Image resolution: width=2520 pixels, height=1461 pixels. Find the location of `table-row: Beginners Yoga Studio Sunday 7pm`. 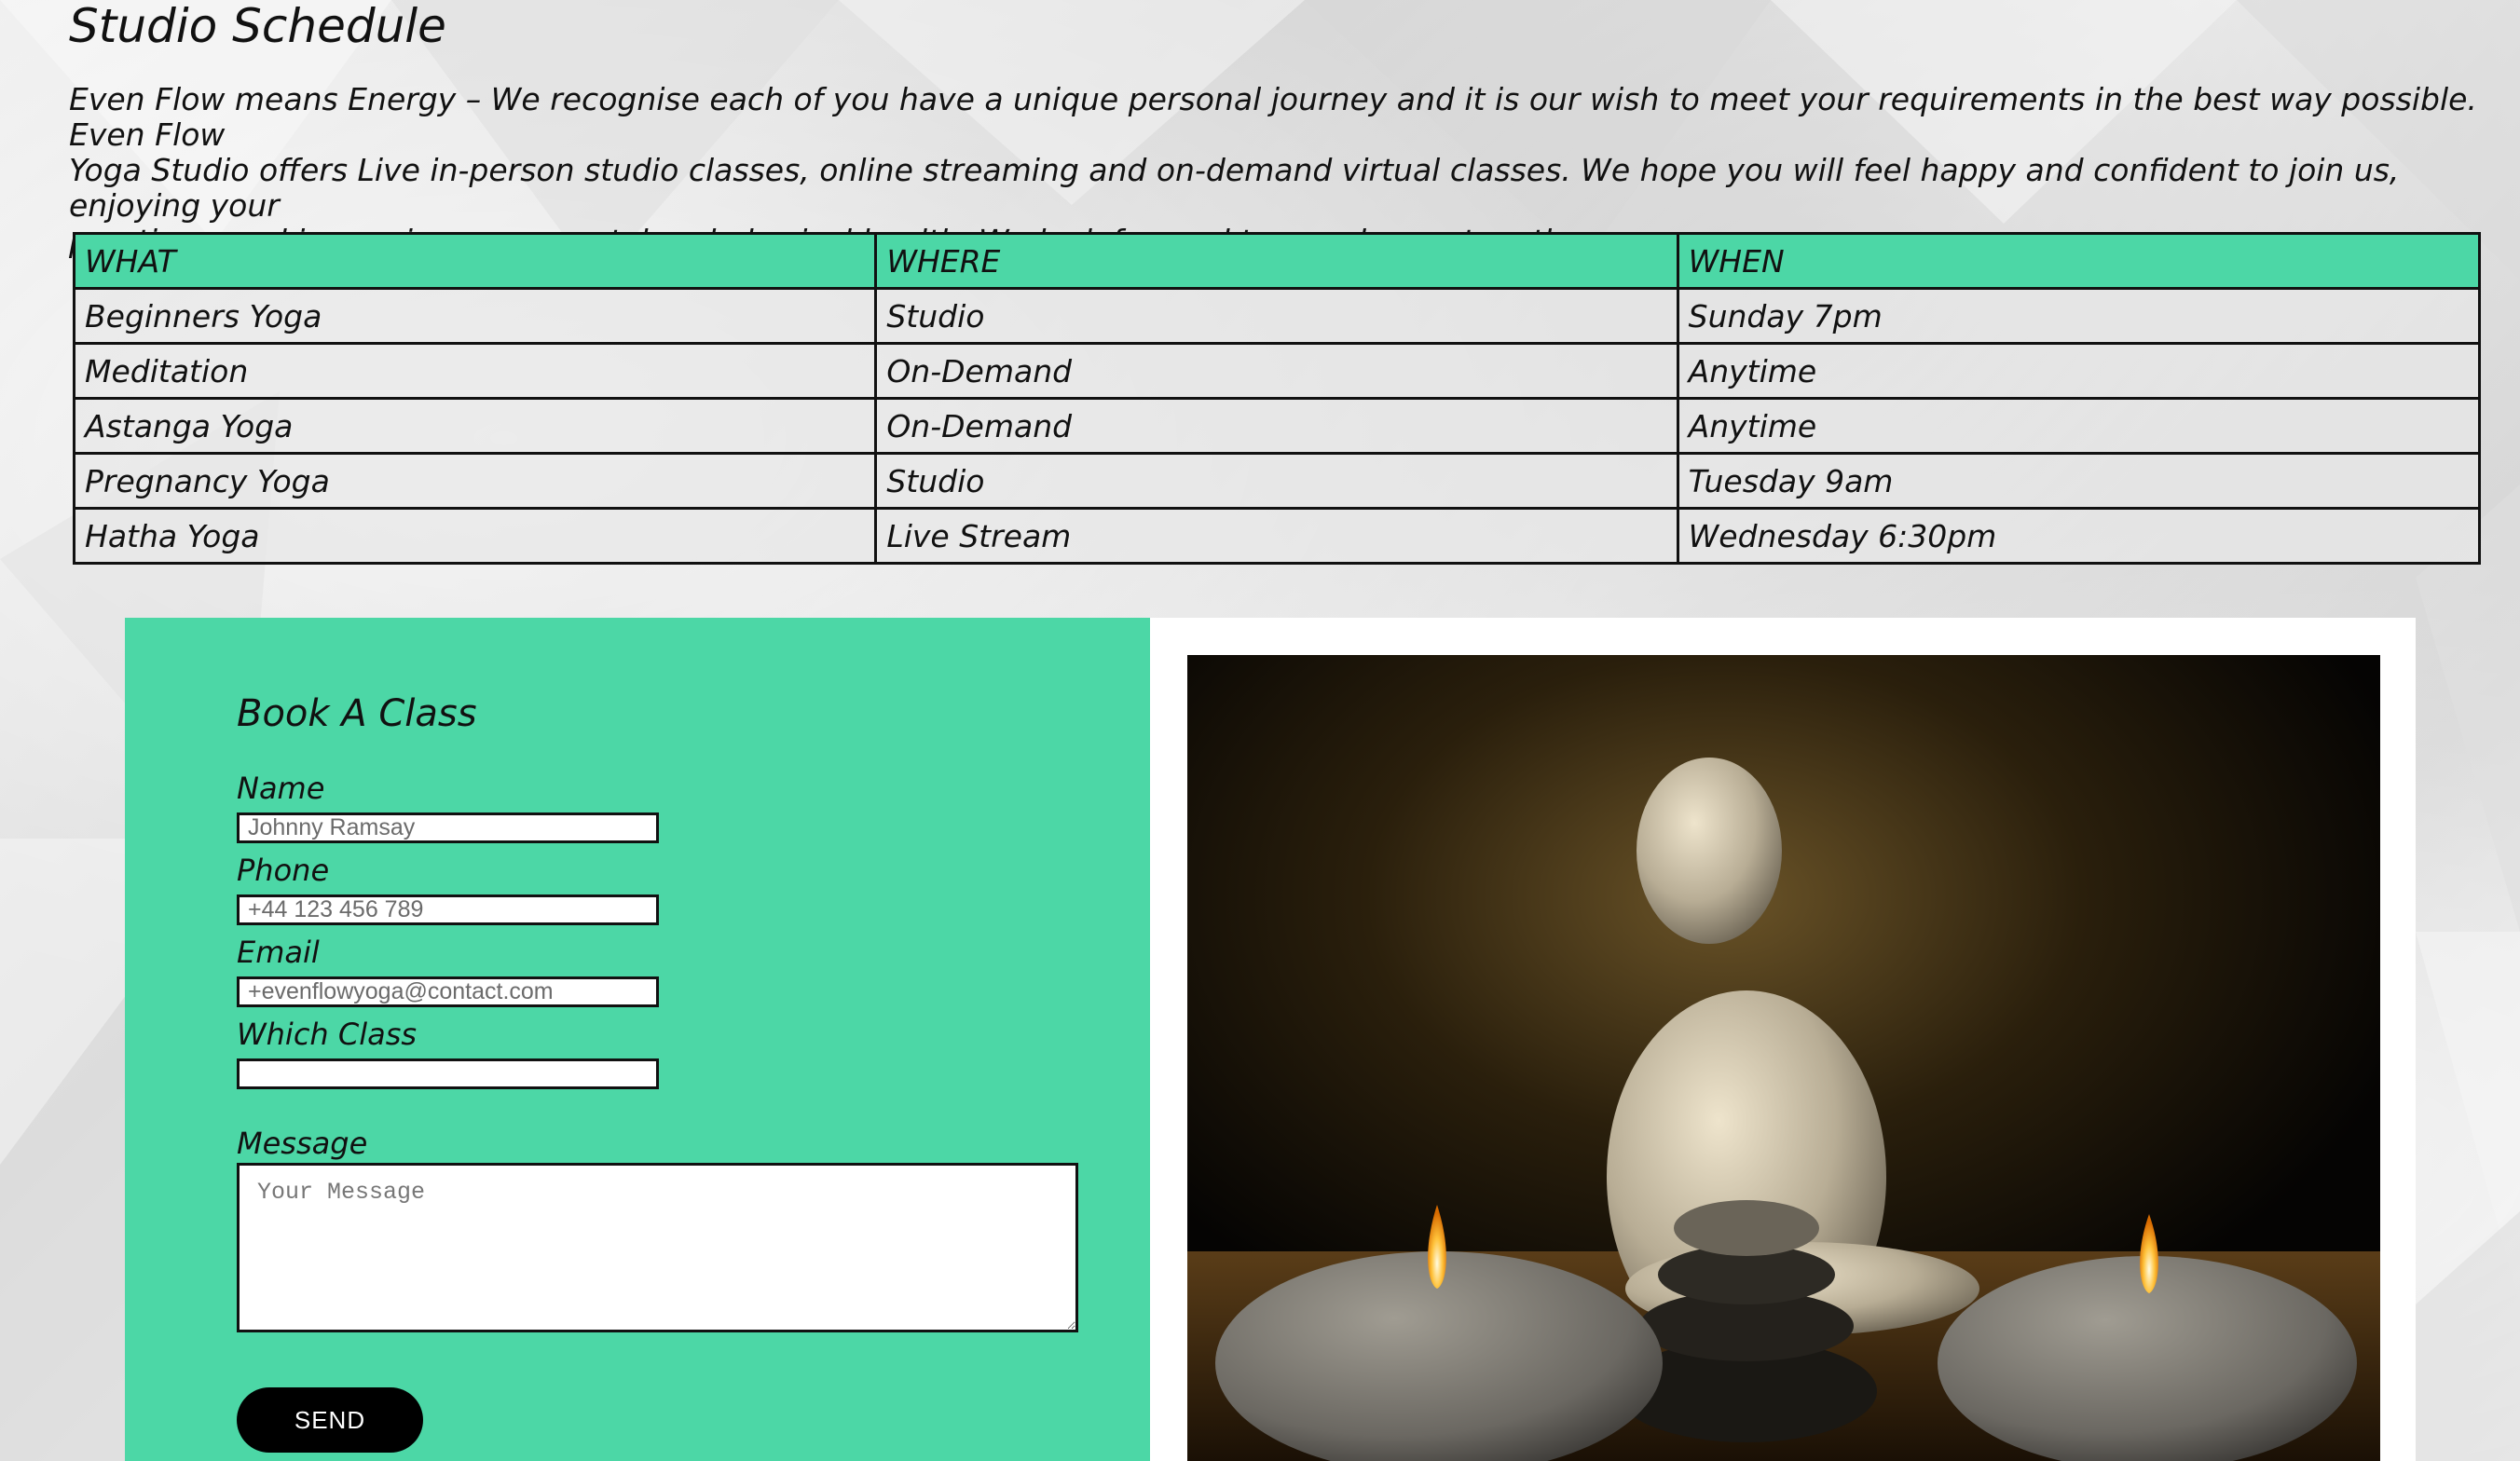

table-row: Beginners Yoga Studio Sunday 7pm is located at coordinates (1277, 316).